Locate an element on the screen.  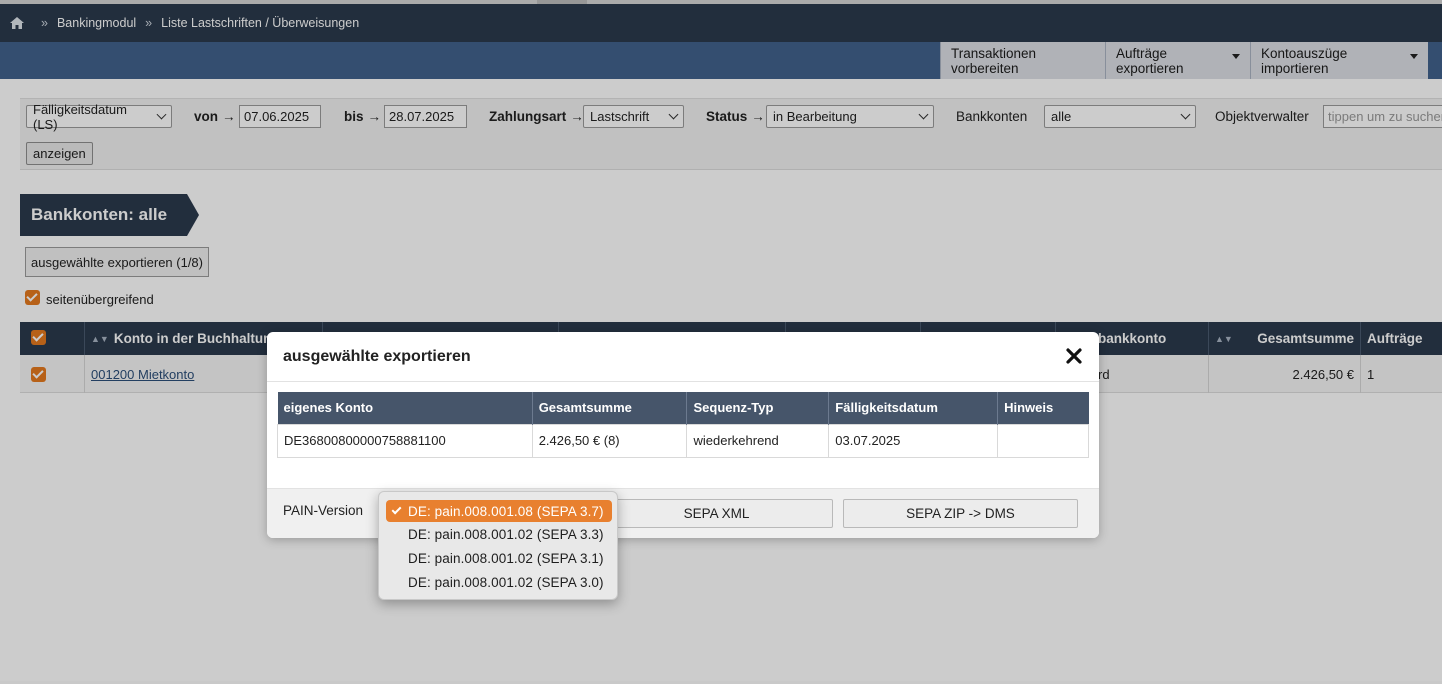
cell-own-account: DE36800800000758881100 is located at coordinates (405, 440).